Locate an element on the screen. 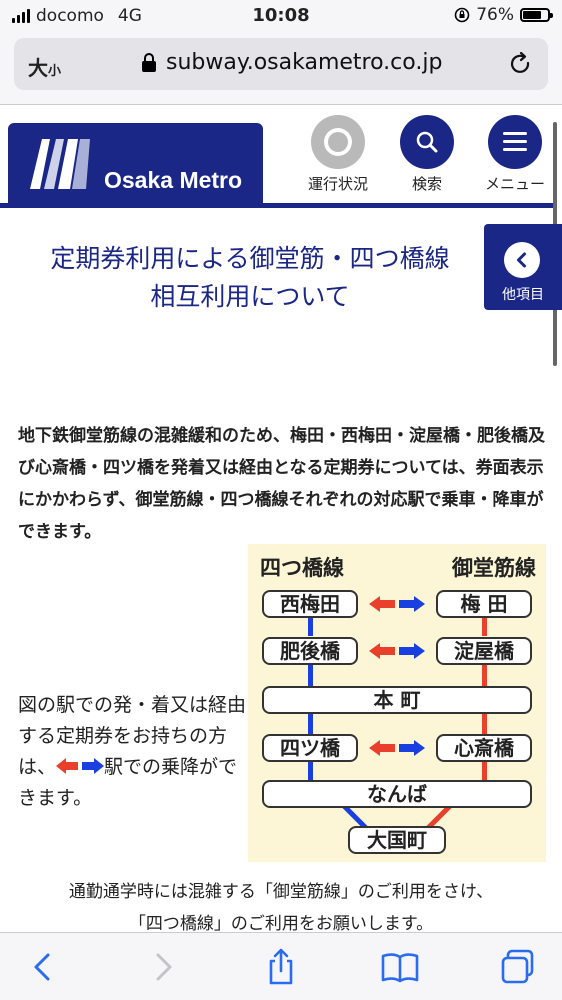 This screenshot has width=562, height=1000. other-items-tab: 他項目 is located at coordinates (523, 267).